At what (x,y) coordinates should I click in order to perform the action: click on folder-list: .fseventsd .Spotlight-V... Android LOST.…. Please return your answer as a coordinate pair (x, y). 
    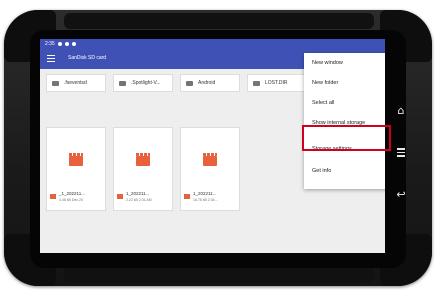
    Looking at the image, I should click on (176, 83).